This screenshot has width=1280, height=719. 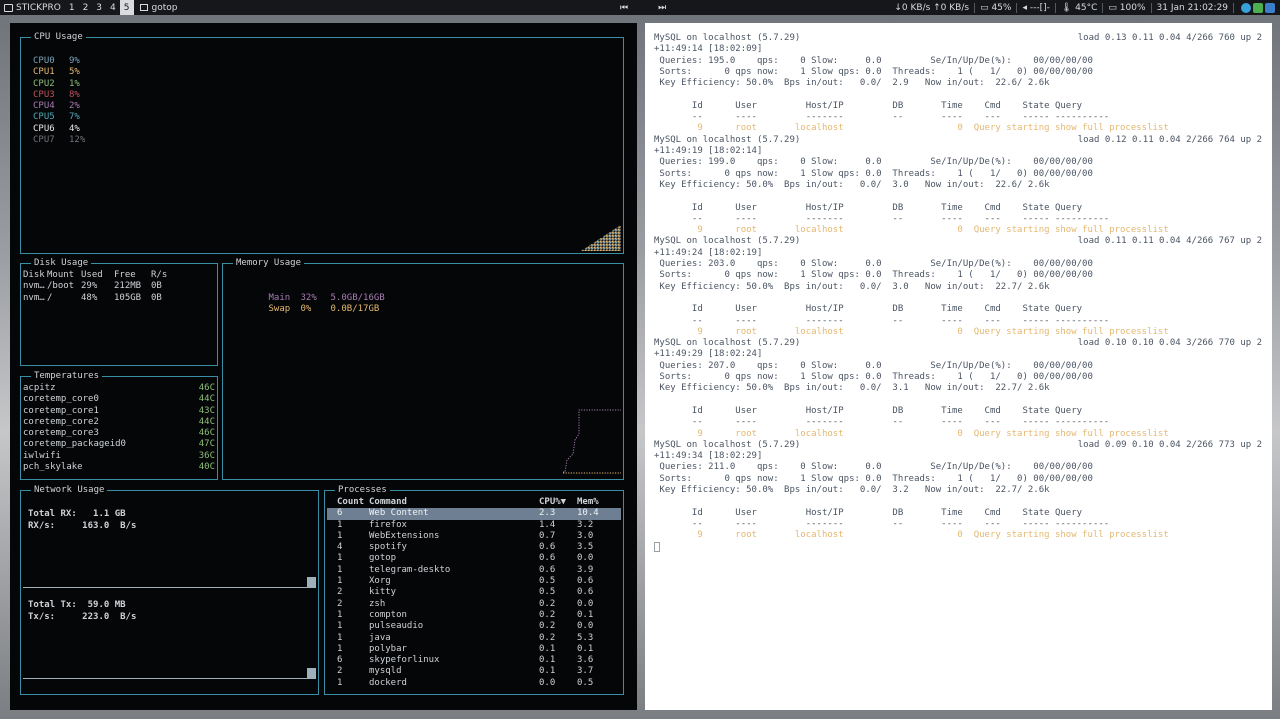 What do you see at coordinates (340, 547) in the screenshot?
I see `process-count: 4` at bounding box center [340, 547].